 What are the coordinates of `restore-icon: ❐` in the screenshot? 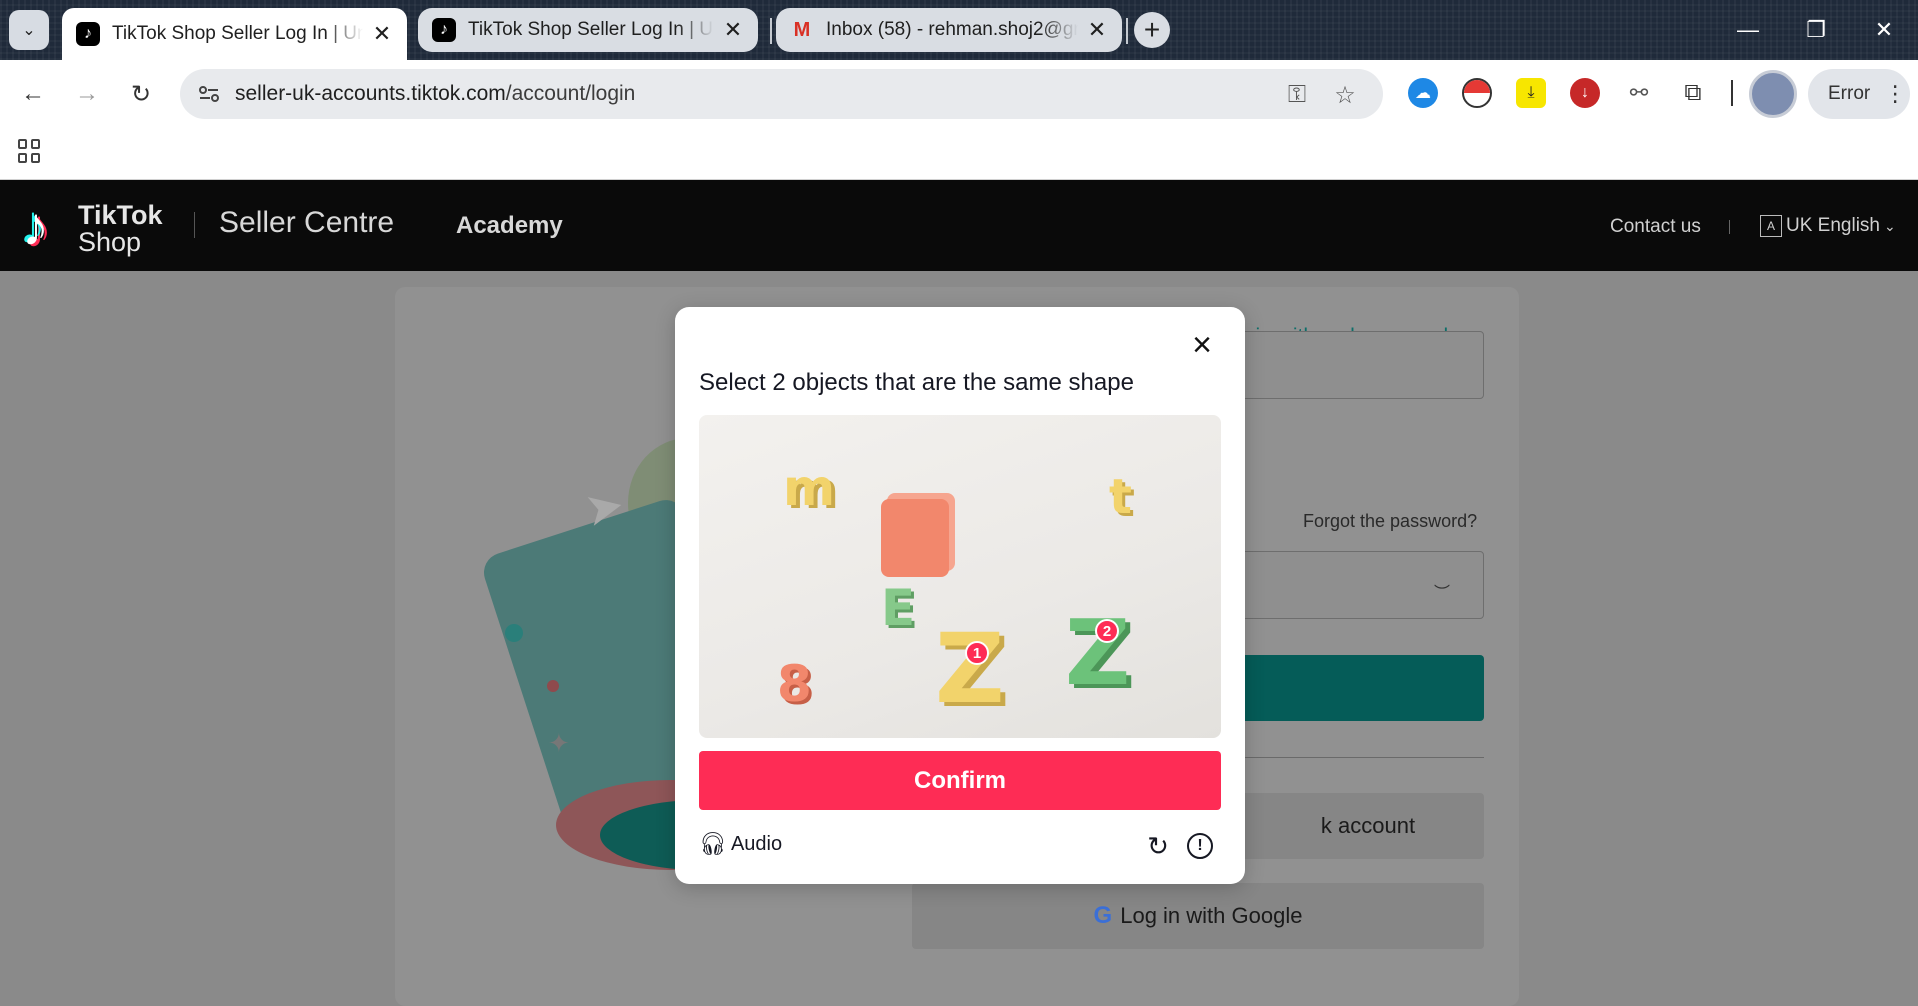 It's located at (1816, 29).